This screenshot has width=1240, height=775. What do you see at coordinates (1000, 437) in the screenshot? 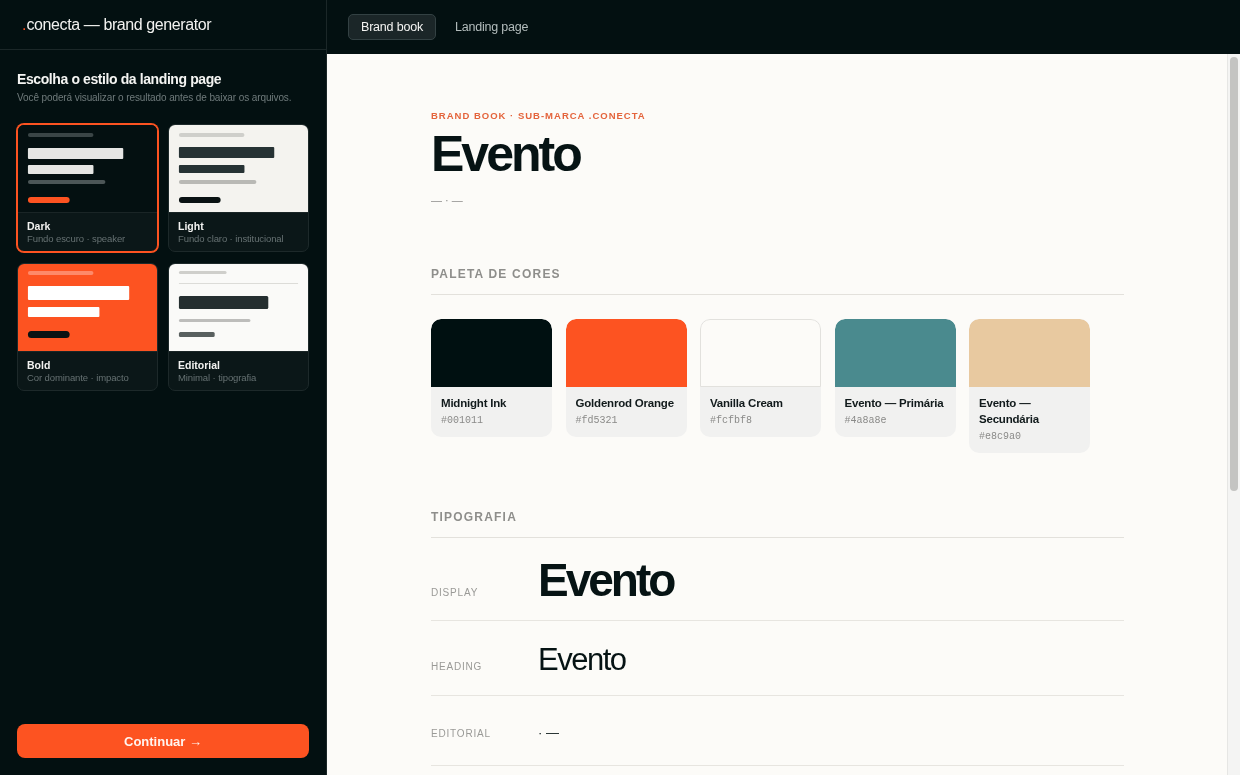
I see `color-hex: #e8c9a0` at bounding box center [1000, 437].